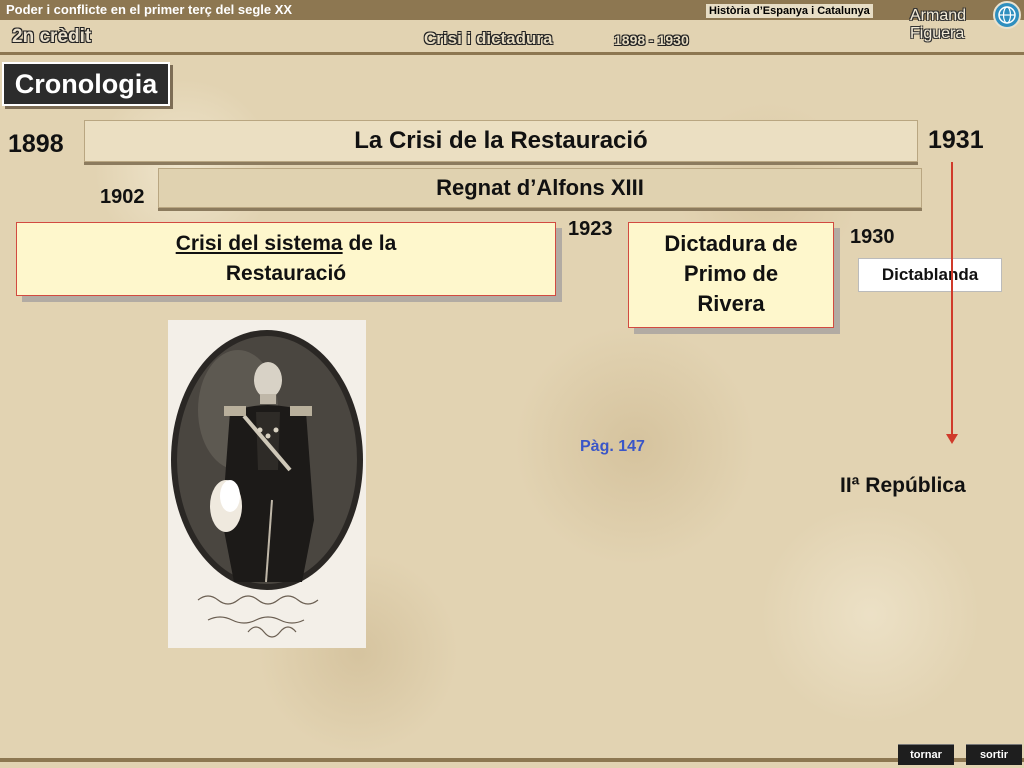  I want to click on year-dictatorship: 1923, so click(590, 229).